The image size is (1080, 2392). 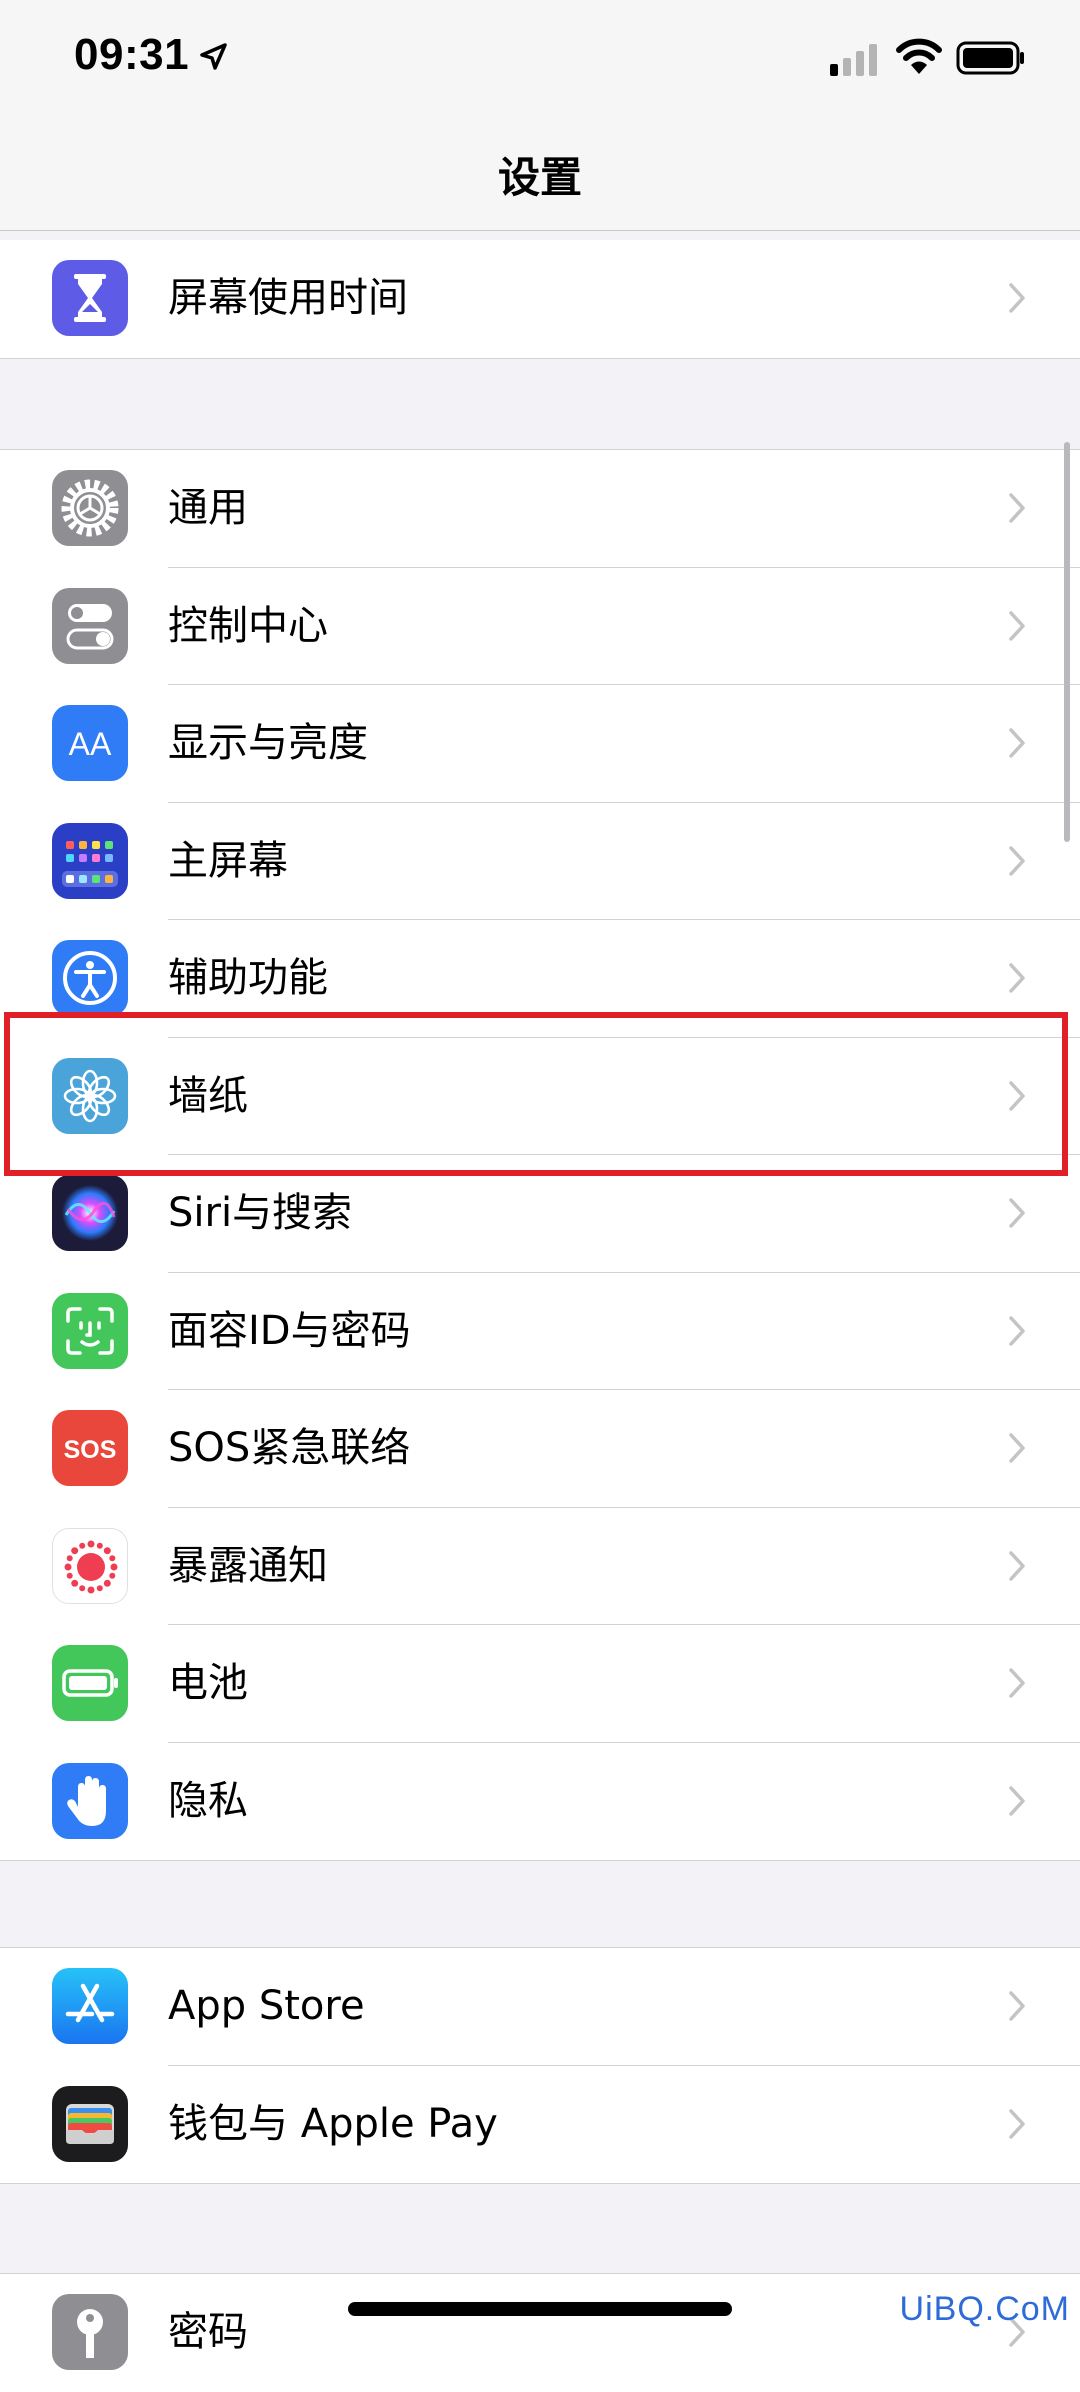 What do you see at coordinates (984, 2309) in the screenshot?
I see `watermark: UiBQ.CoM` at bounding box center [984, 2309].